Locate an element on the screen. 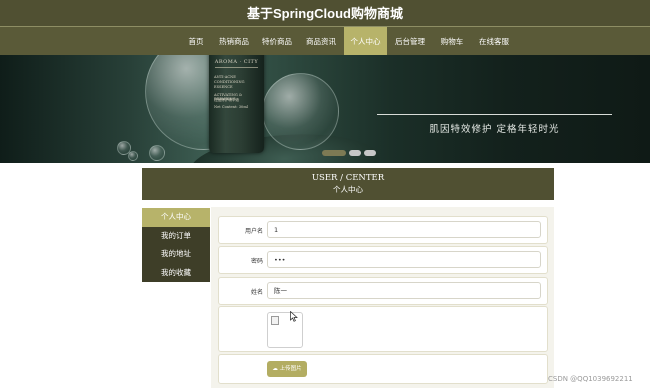 The width and height of the screenshot is (650, 388). username-label: 用户名 is located at coordinates (253, 231).